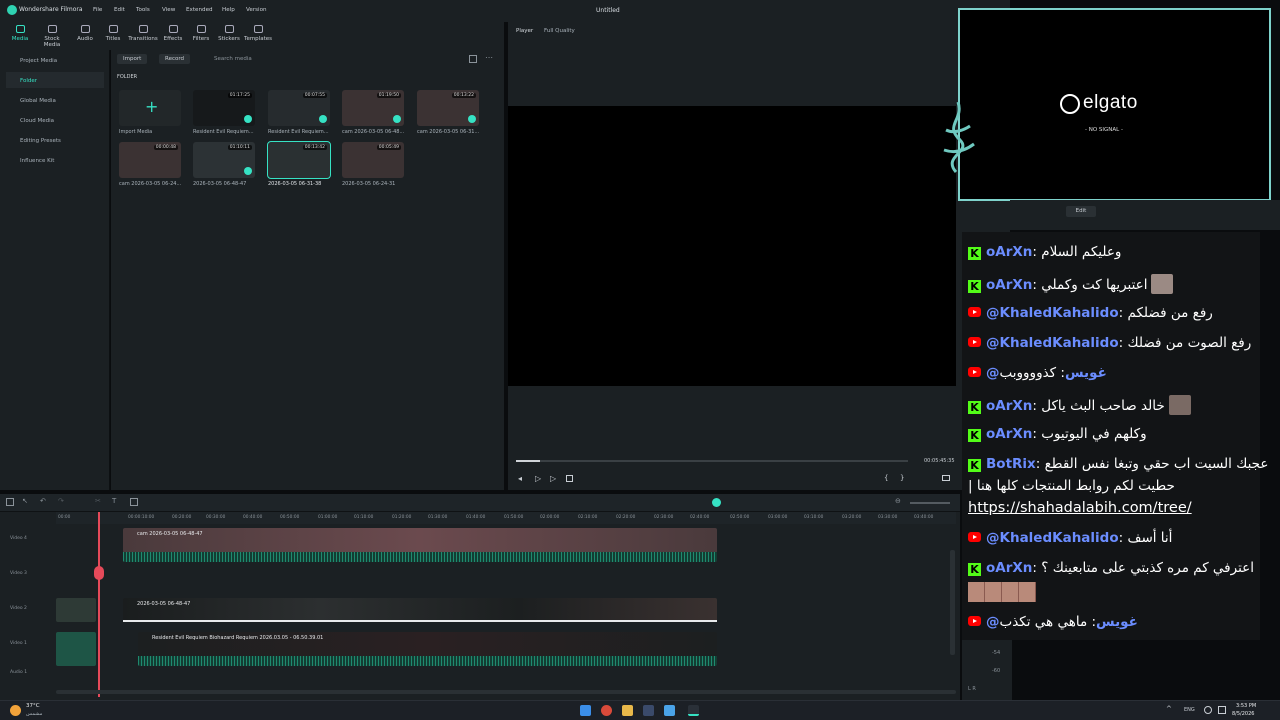 The image size is (1280, 720). What do you see at coordinates (182, 517) in the screenshot?
I see `ruler-tick: 00:20:00` at bounding box center [182, 517].